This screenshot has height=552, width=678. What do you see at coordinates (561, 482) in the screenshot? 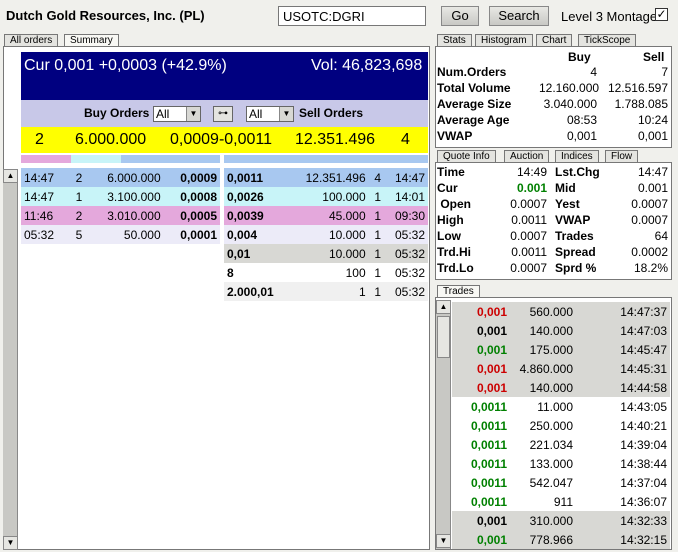
I see `trade-row: 0,0011 542.047 14:37:04` at bounding box center [561, 482].